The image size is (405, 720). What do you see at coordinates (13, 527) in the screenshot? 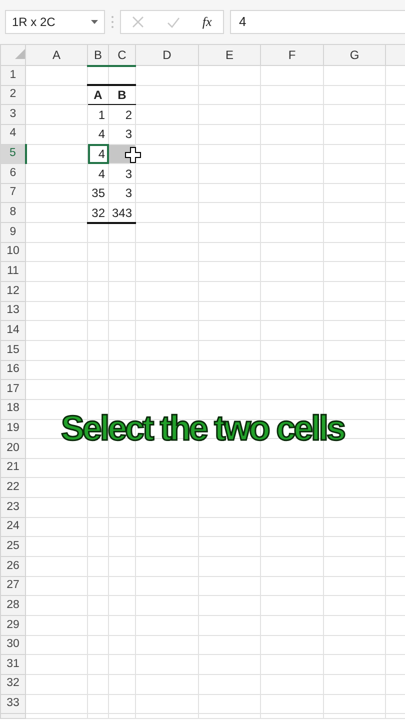
I see `row-header: 24` at bounding box center [13, 527].